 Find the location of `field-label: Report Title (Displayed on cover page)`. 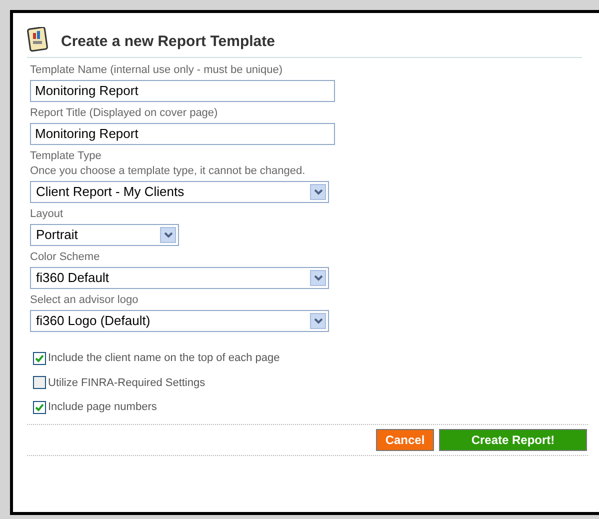

field-label: Report Title (Displayed on cover page) is located at coordinates (124, 113).